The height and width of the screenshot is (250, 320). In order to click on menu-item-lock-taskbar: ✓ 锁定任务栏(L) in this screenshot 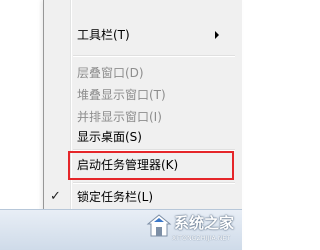, I will do `click(143, 197)`.